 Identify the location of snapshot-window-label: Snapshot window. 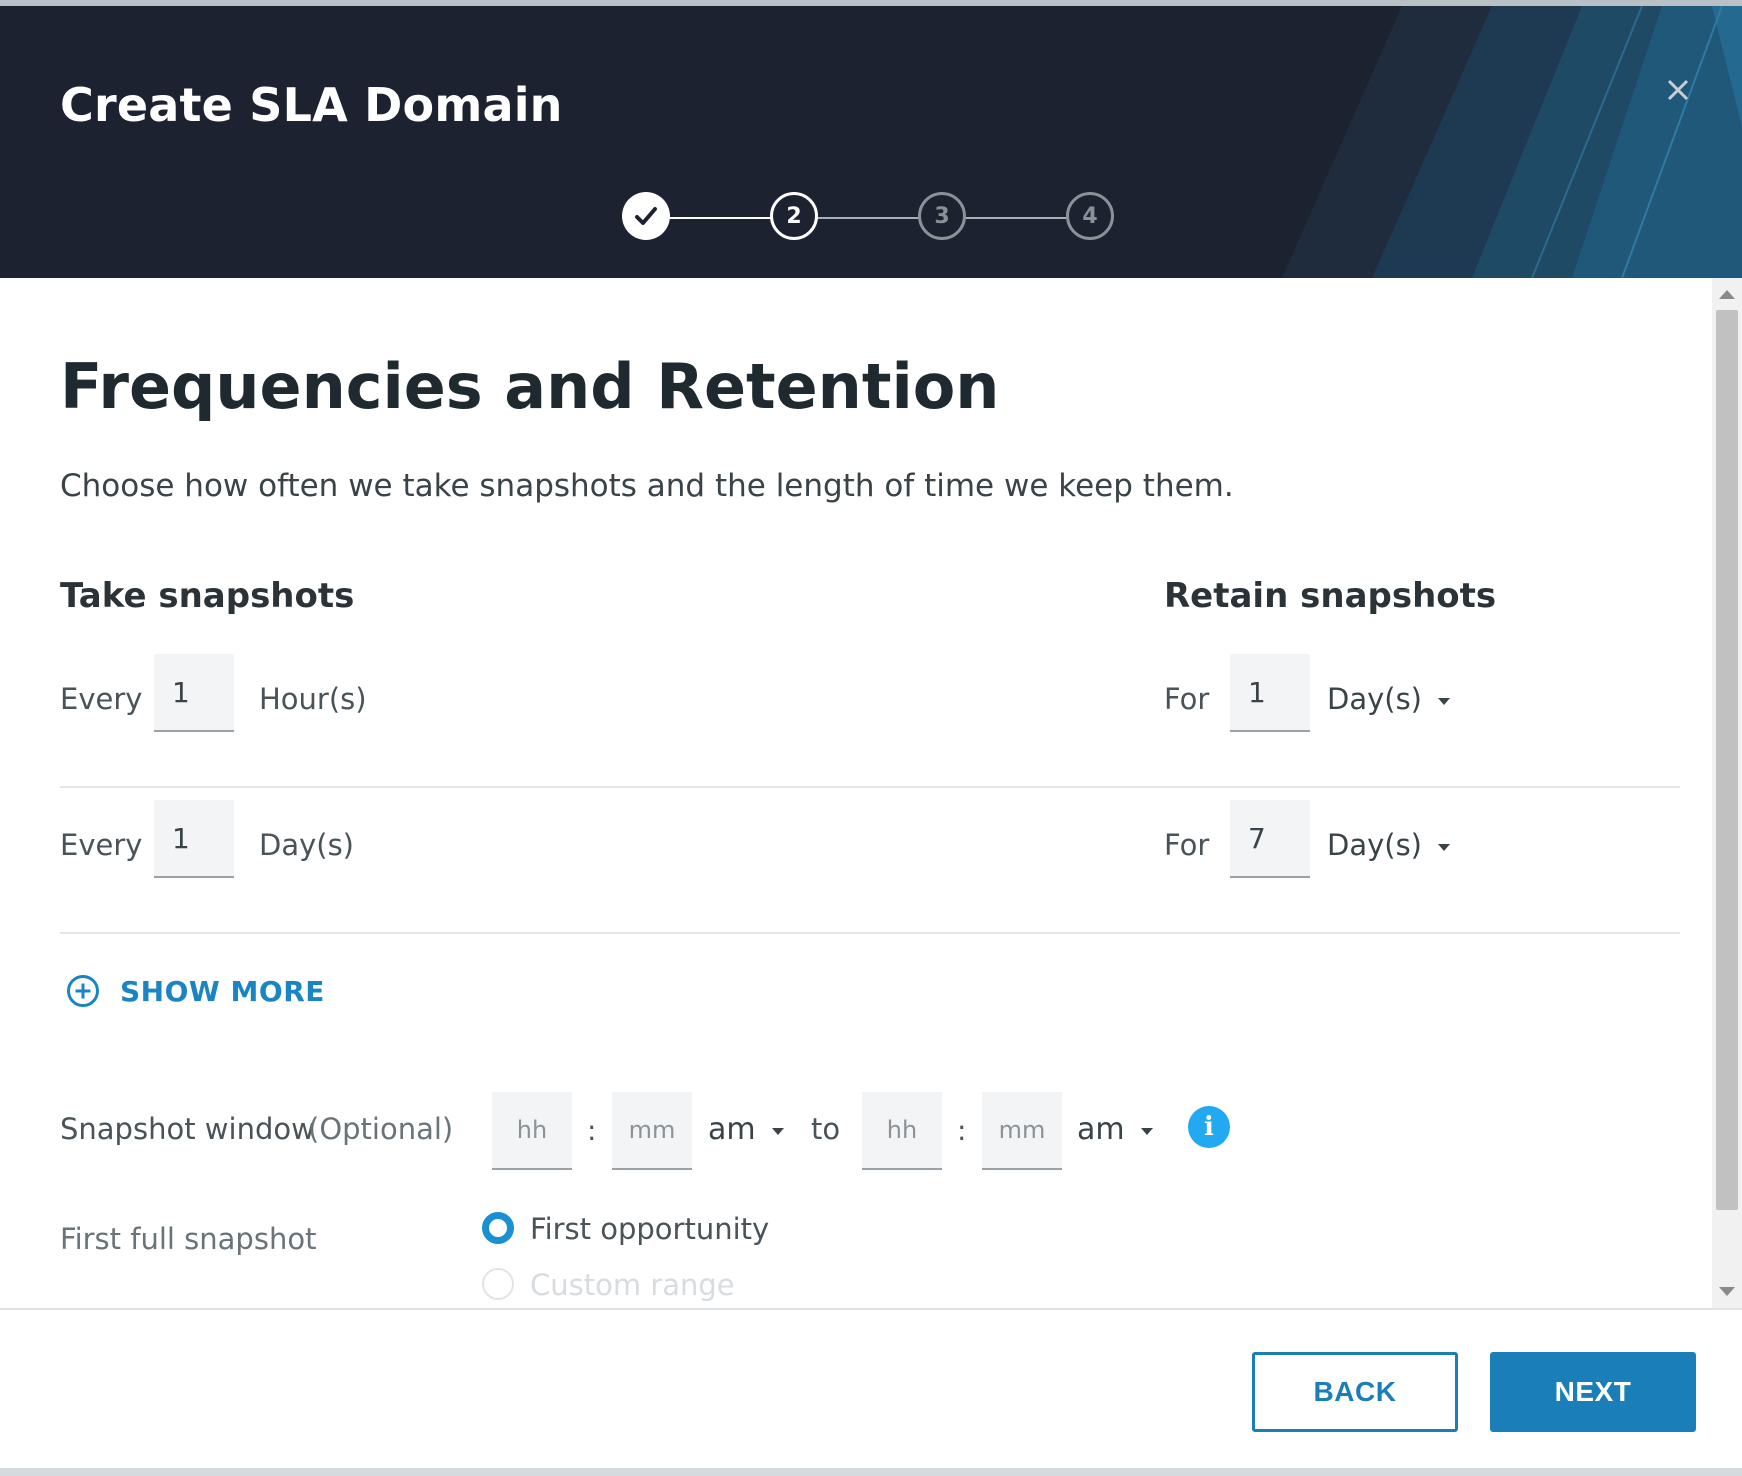
(187, 1129).